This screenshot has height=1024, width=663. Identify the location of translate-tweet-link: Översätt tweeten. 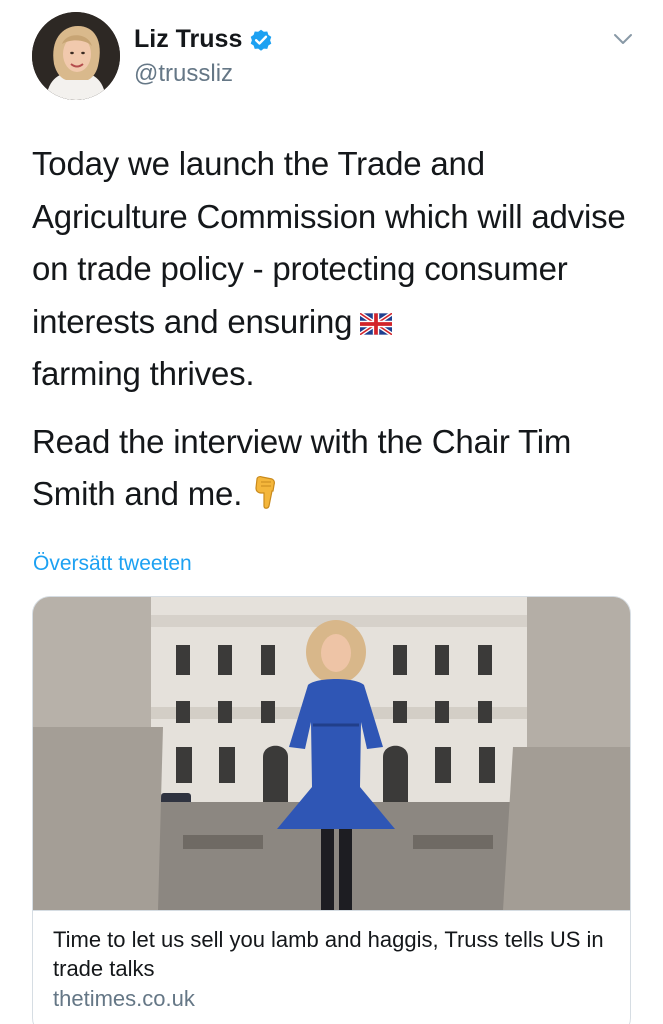
(112, 564).